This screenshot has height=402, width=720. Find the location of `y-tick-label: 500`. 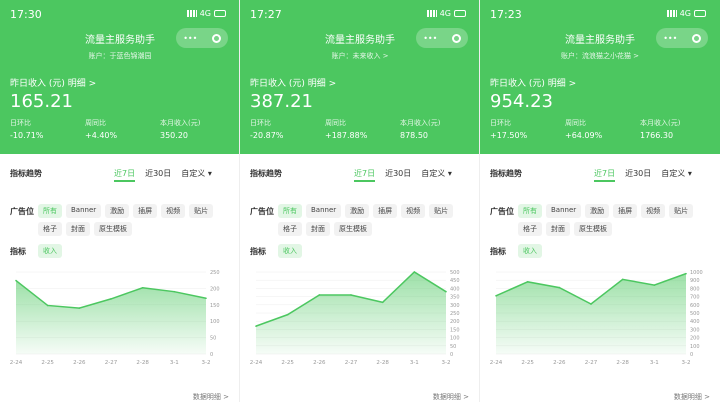

y-tick-label: 500 is located at coordinates (455, 273).